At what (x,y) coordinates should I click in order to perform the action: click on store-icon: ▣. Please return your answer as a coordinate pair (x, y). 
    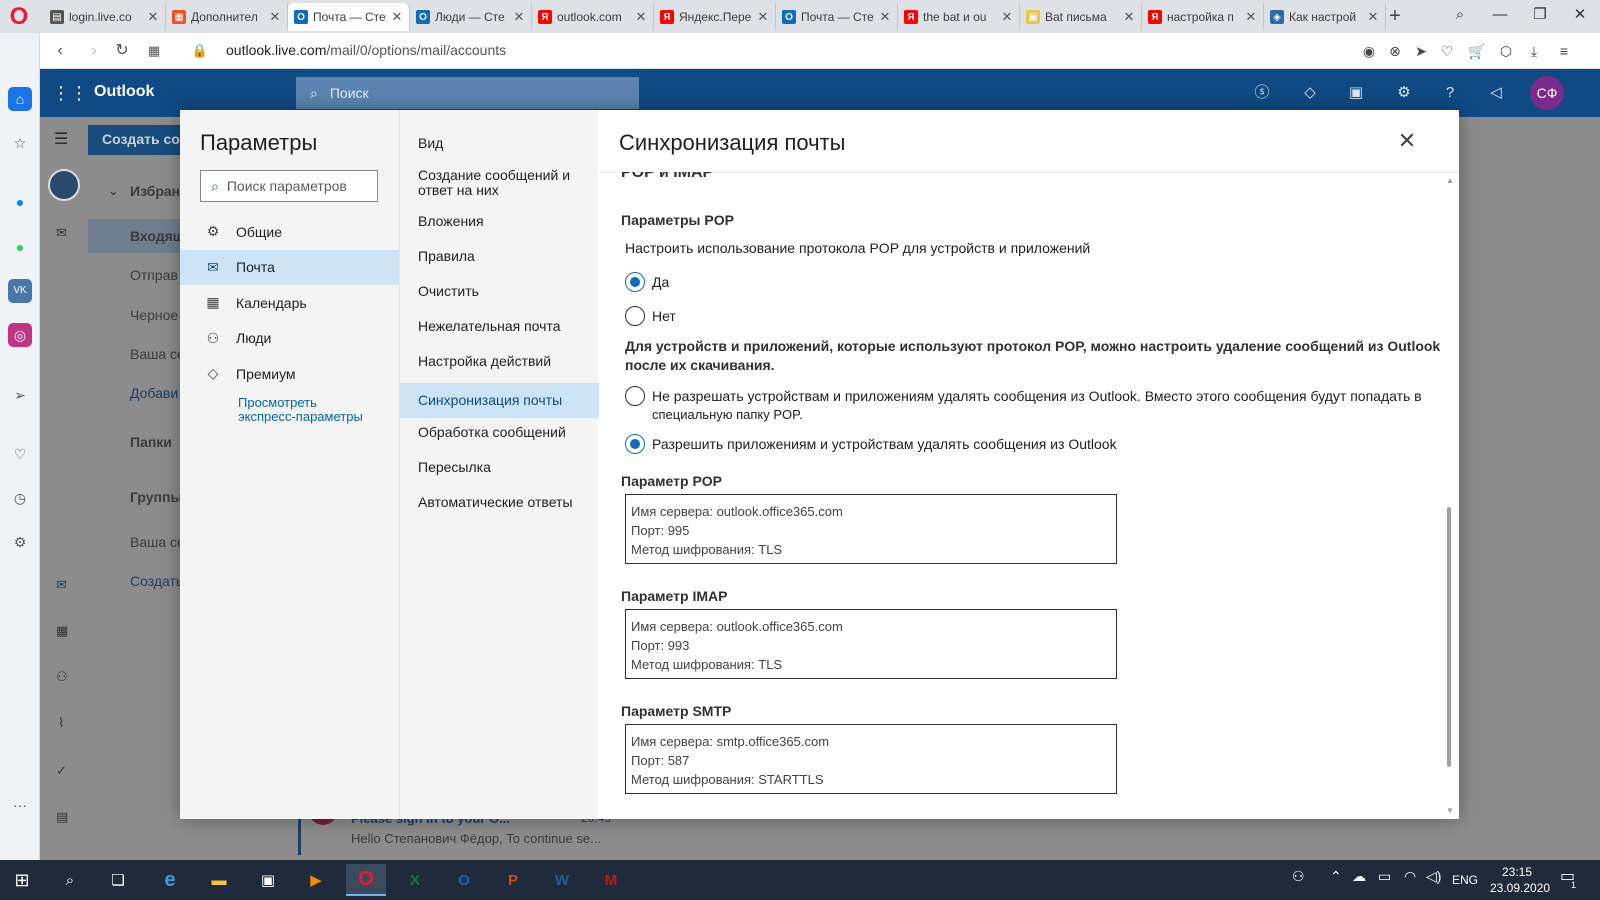
    Looking at the image, I should click on (268, 880).